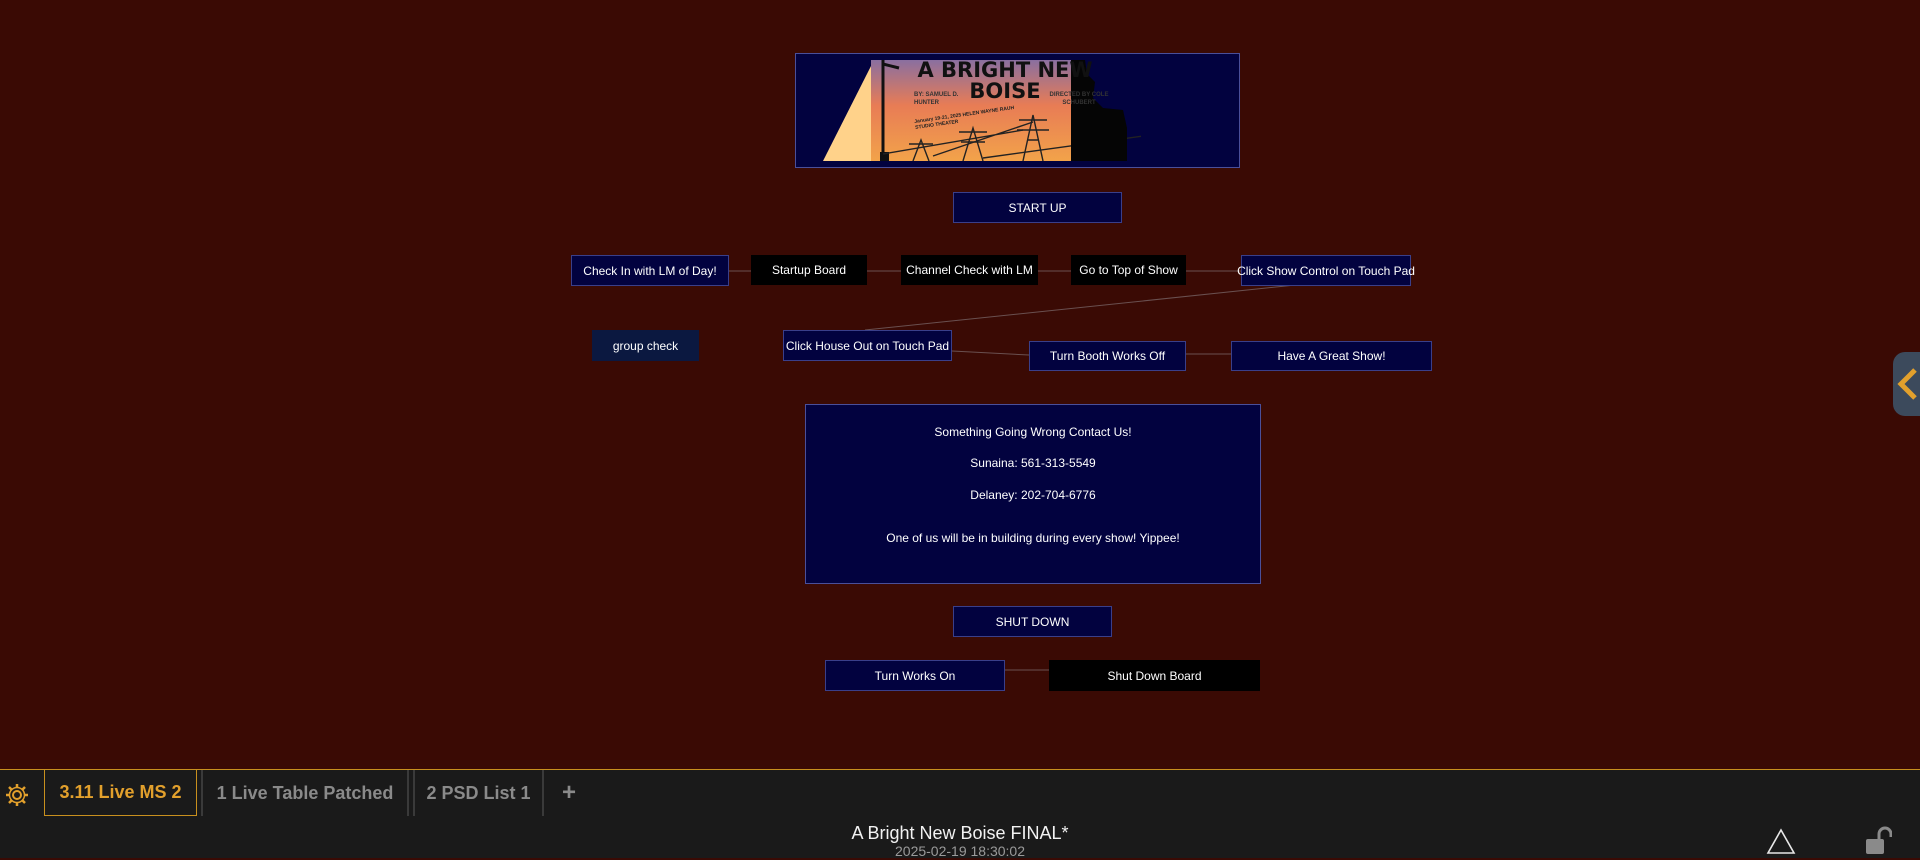 The image size is (1920, 860). Describe the element at coordinates (915, 675) in the screenshot. I see `works-on-button: Turn Works On` at that location.